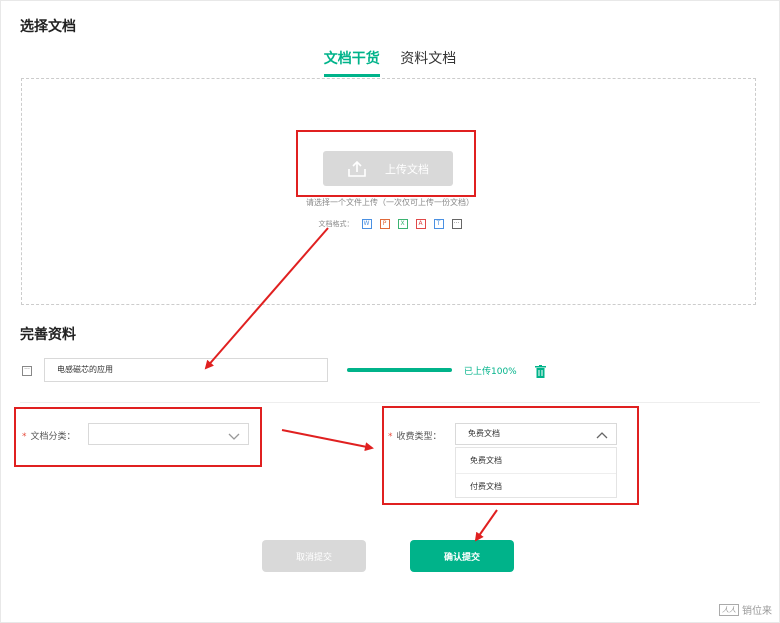 The height and width of the screenshot is (623, 780). I want to click on watermark-badge: 人人, so click(729, 609).